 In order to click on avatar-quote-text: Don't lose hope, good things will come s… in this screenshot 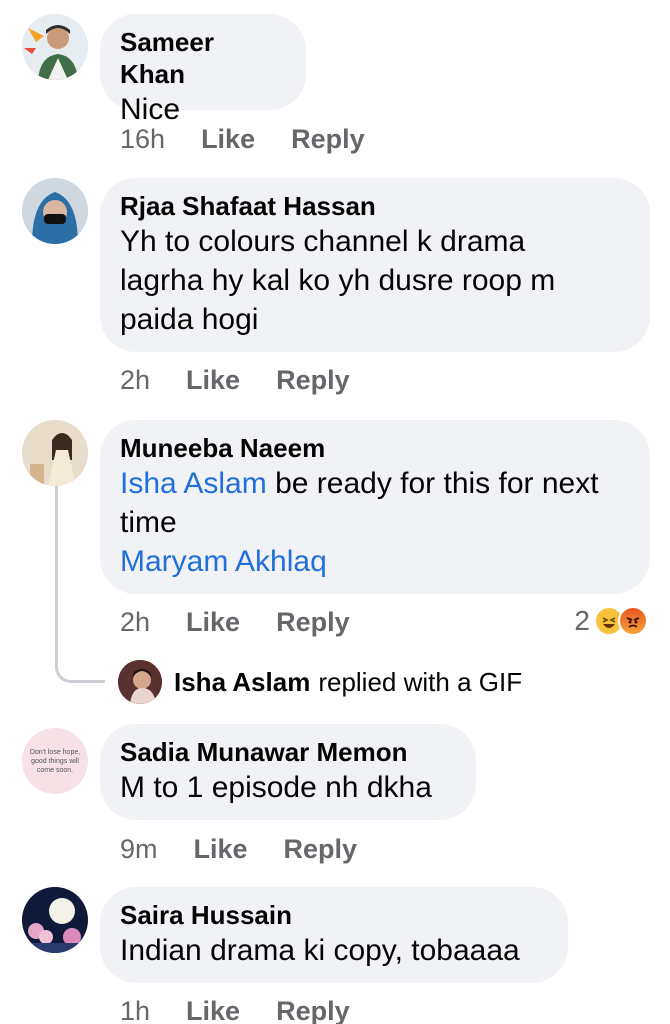, I will do `click(55, 761)`.